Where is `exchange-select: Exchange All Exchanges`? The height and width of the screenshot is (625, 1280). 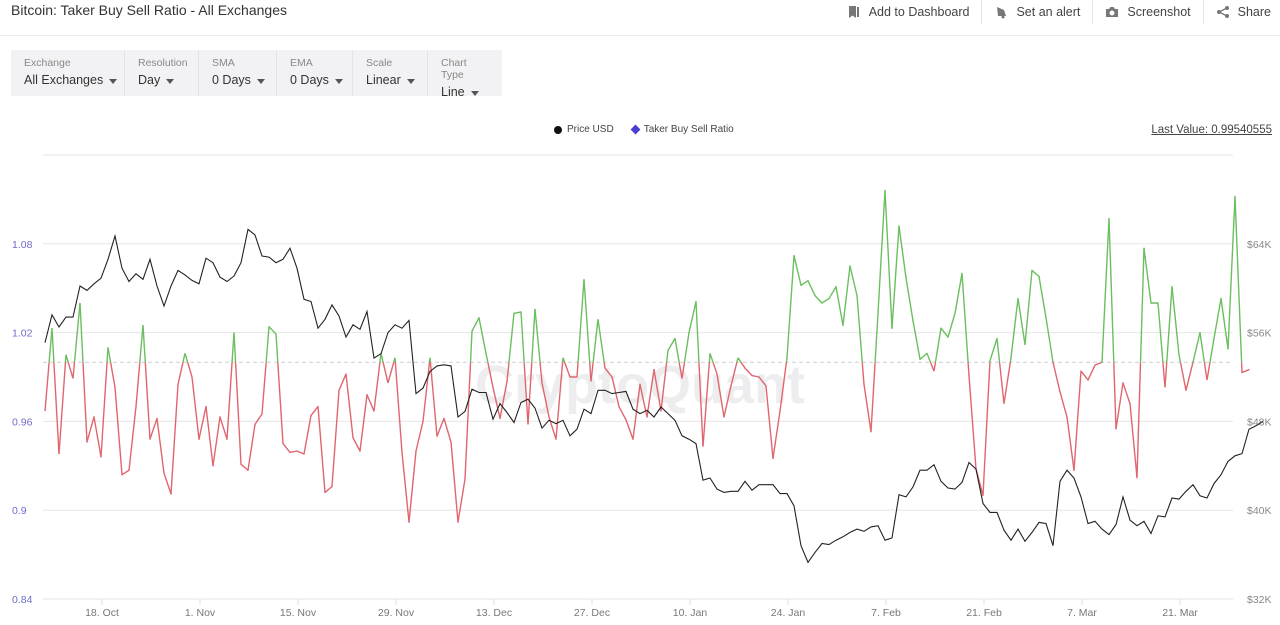
exchange-select: Exchange All Exchanges is located at coordinates (68, 73).